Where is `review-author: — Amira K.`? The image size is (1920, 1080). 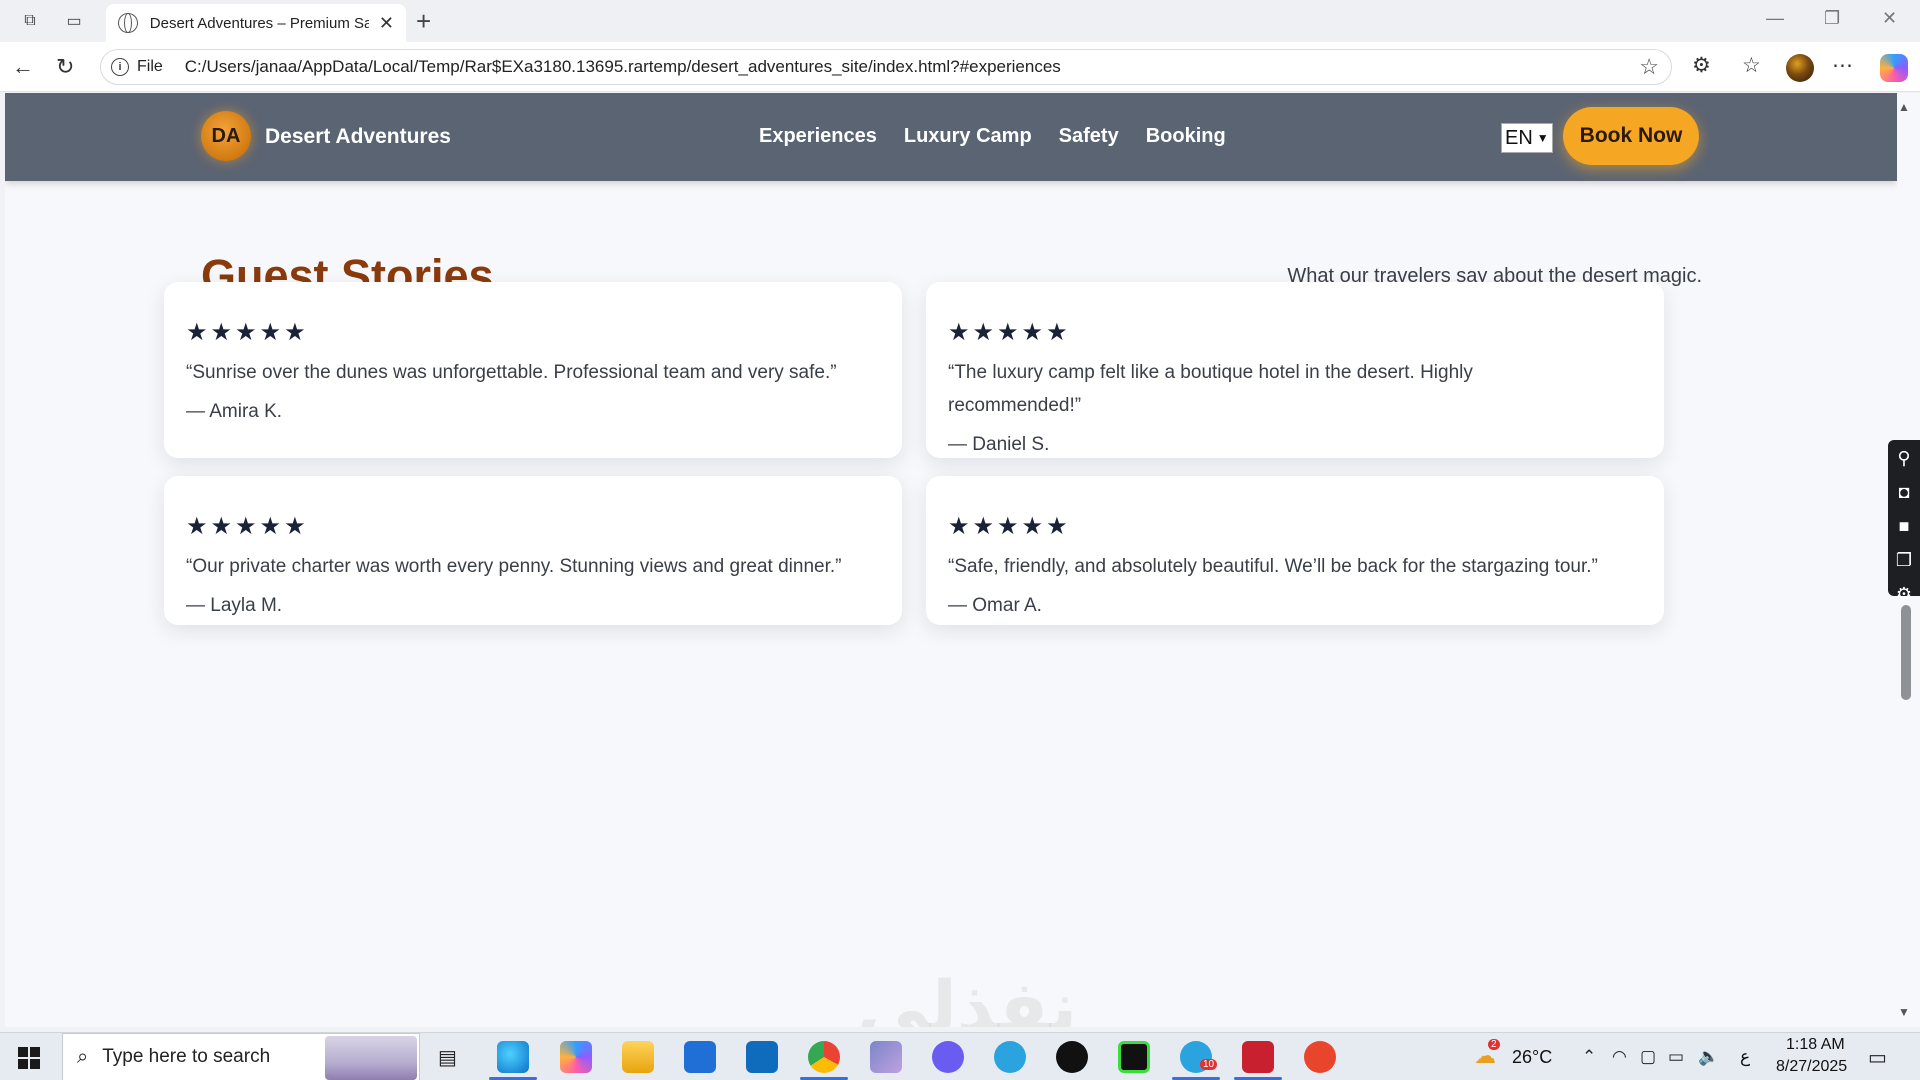 review-author: — Amira K. is located at coordinates (234, 411).